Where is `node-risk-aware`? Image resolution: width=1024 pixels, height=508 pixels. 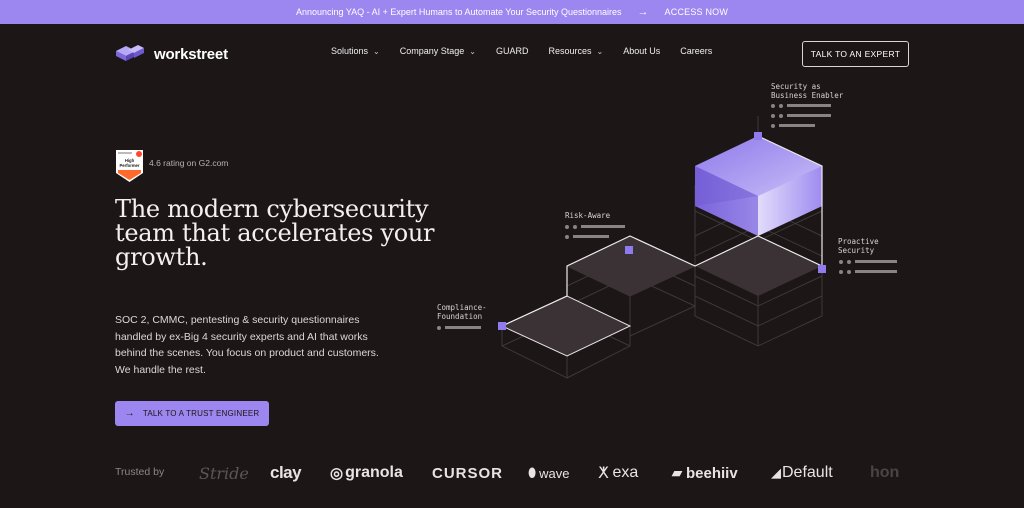 node-risk-aware is located at coordinates (629, 250).